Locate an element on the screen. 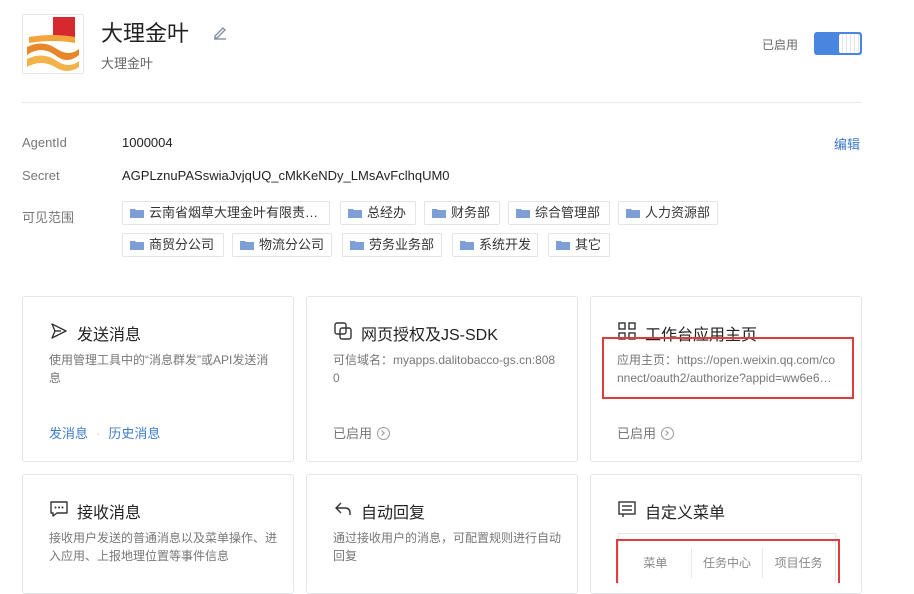  scope-tag: 其它 is located at coordinates (579, 245).